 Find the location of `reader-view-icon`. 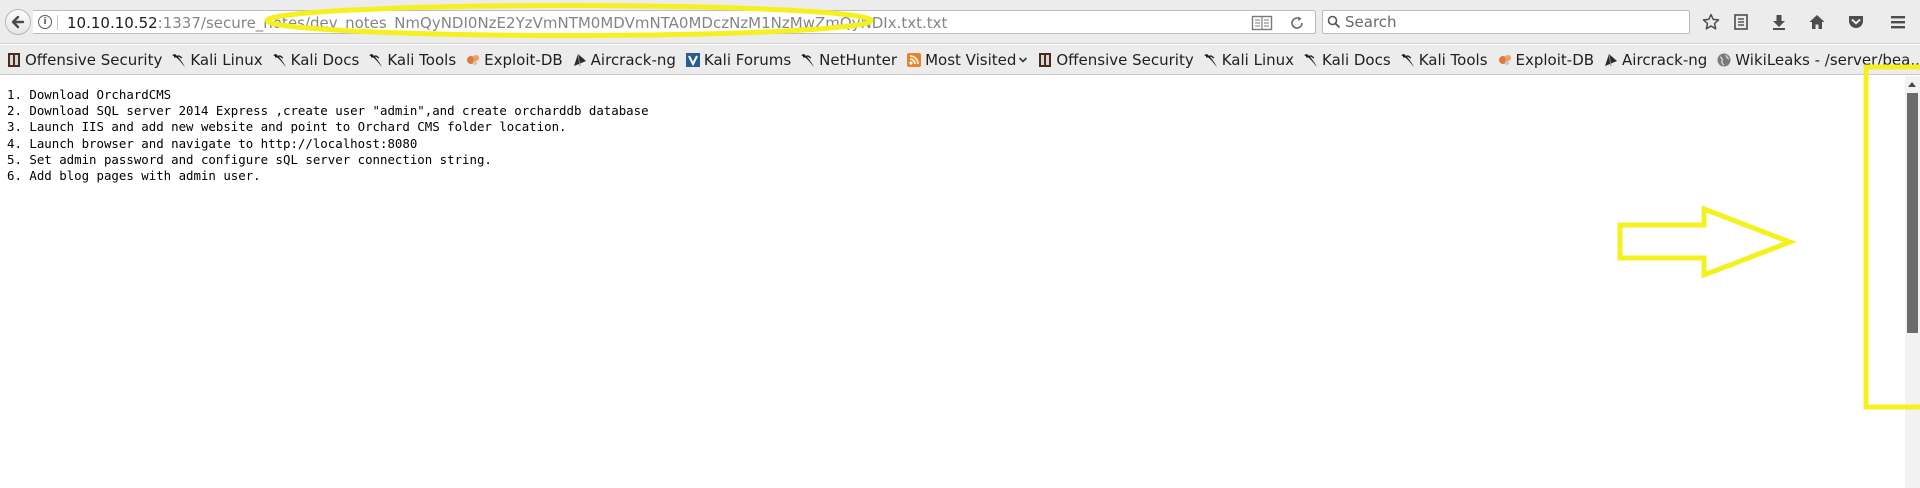

reader-view-icon is located at coordinates (1262, 23).